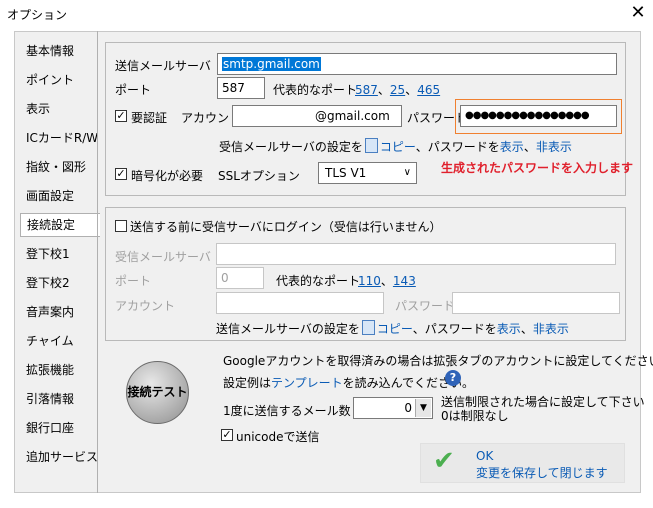 This screenshot has width=653, height=508. What do you see at coordinates (366, 90) in the screenshot?
I see `port-link-587: 587` at bounding box center [366, 90].